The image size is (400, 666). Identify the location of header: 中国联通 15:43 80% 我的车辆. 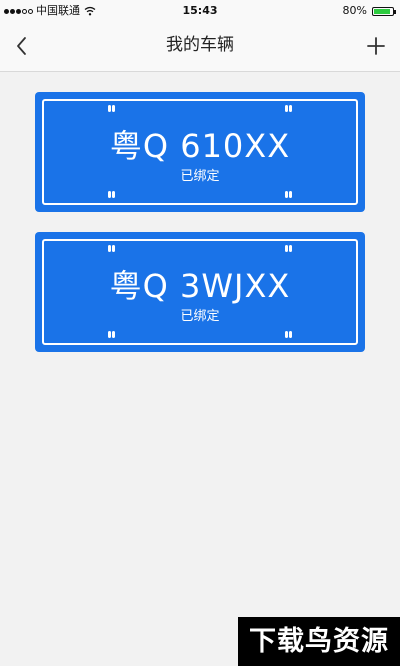
(200, 36).